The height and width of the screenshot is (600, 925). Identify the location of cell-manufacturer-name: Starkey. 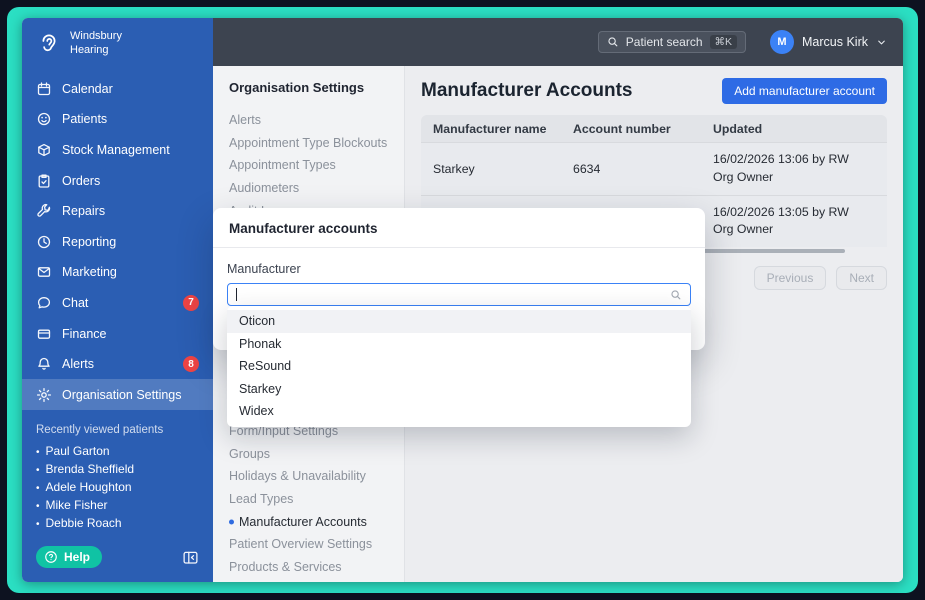
(454, 168).